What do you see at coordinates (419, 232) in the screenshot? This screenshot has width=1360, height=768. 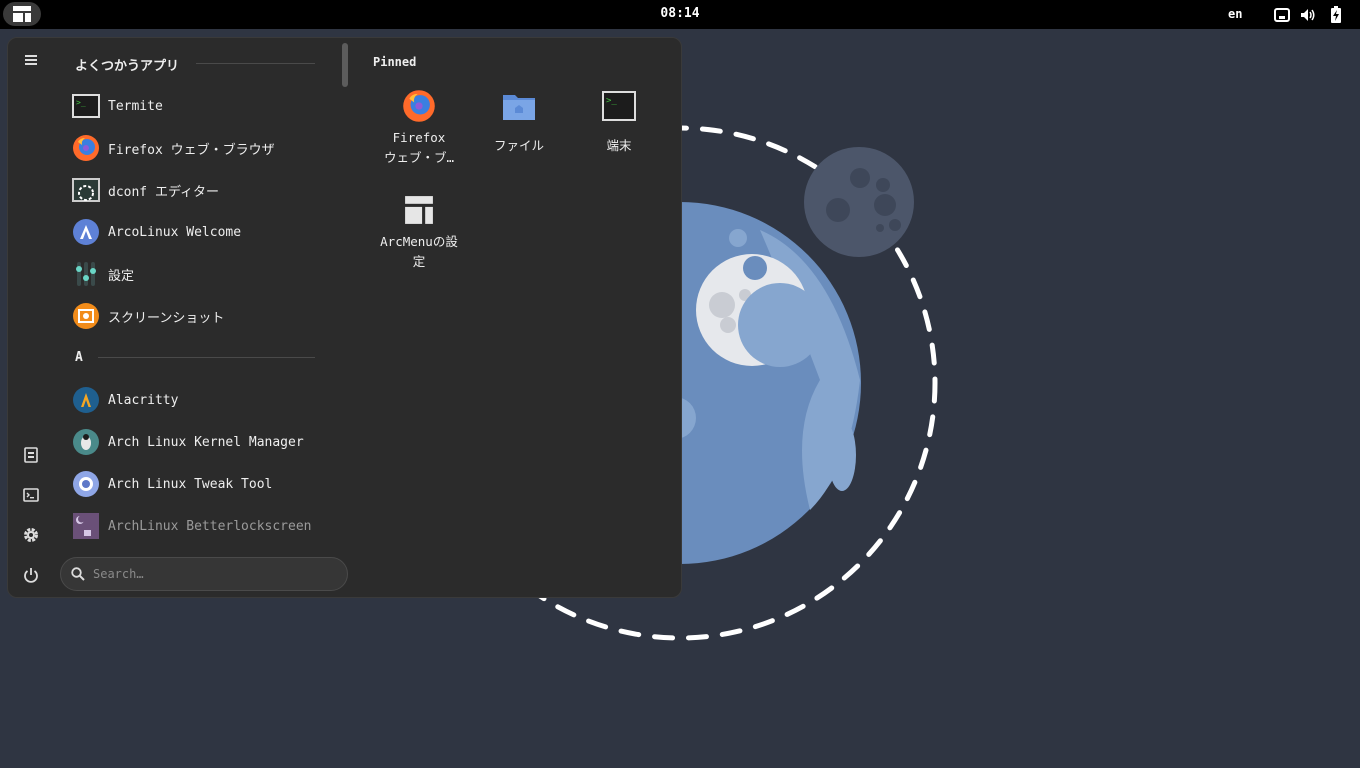 I see `pinned-arcmenu-settings: ArcMenuの設定` at bounding box center [419, 232].